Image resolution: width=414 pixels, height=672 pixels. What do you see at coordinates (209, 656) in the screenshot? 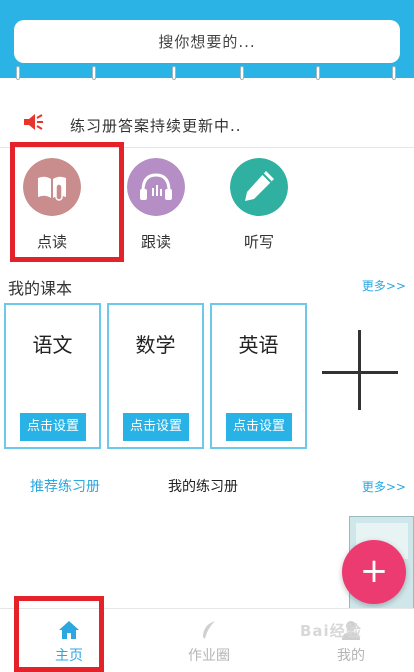
I see `nav-label: 作业圈` at bounding box center [209, 656].